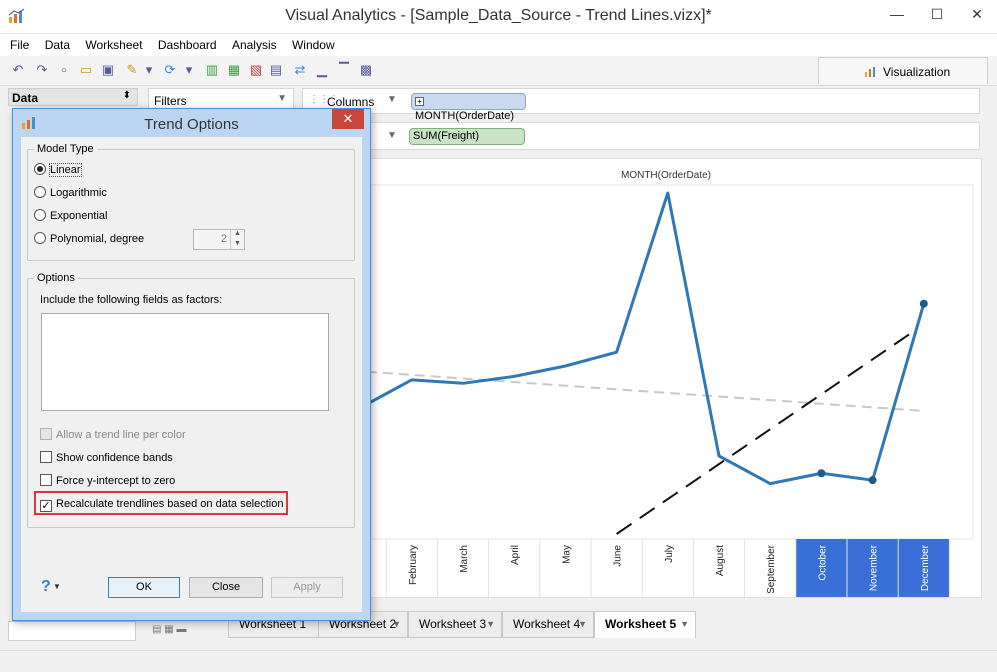 Image resolution: width=997 pixels, height=672 pixels. Describe the element at coordinates (71, 217) in the screenshot. I see `radio-exponential: Exponential` at that location.